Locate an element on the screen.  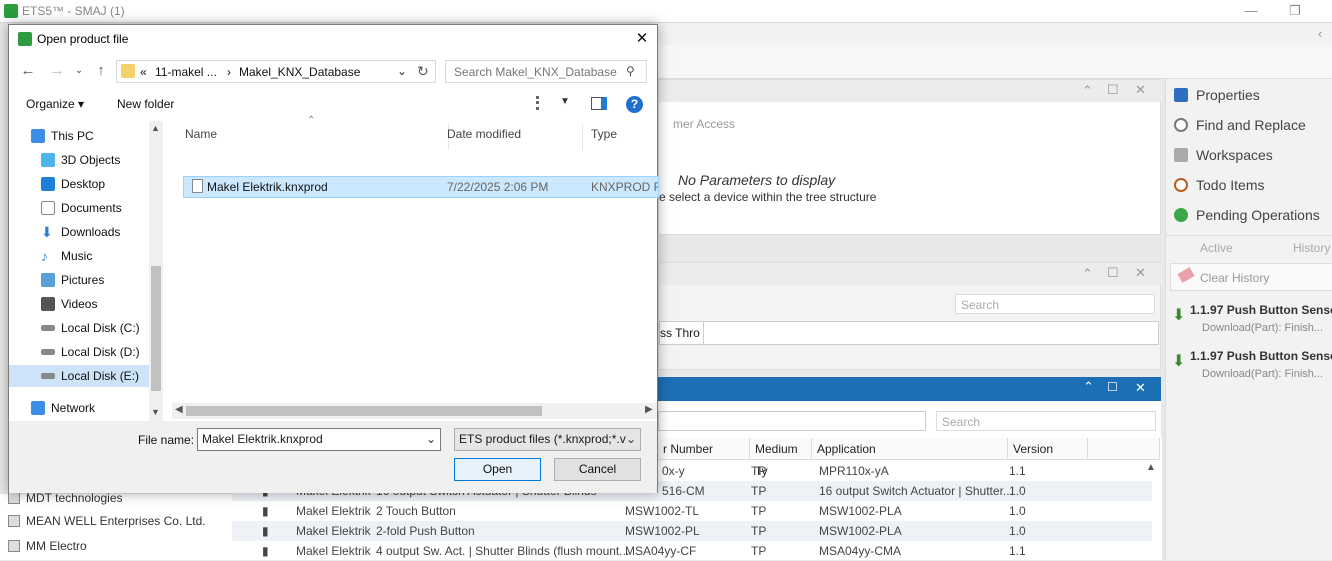
up-arrow-icon: ↑ is located at coordinates (101, 71).